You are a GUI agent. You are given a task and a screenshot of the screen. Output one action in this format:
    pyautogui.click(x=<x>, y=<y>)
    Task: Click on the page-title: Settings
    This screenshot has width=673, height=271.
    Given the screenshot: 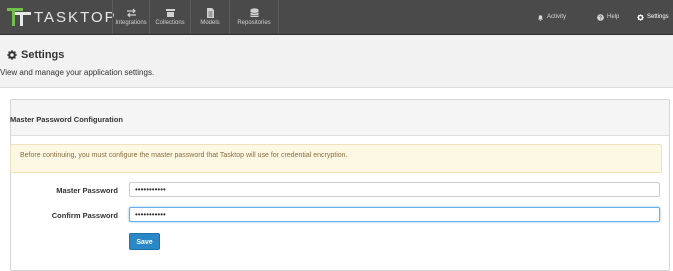 What is the action you would take?
    pyautogui.click(x=35, y=55)
    